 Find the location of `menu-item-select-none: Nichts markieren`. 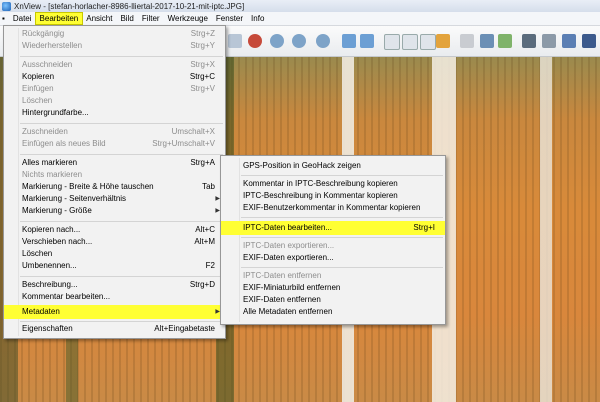

menu-item-select-none: Nichts markieren is located at coordinates (114, 175).